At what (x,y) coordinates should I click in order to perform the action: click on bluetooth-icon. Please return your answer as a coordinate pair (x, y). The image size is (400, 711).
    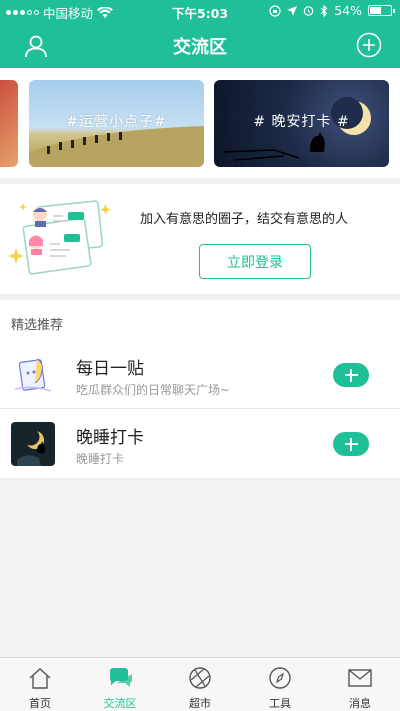
    Looking at the image, I should click on (324, 10).